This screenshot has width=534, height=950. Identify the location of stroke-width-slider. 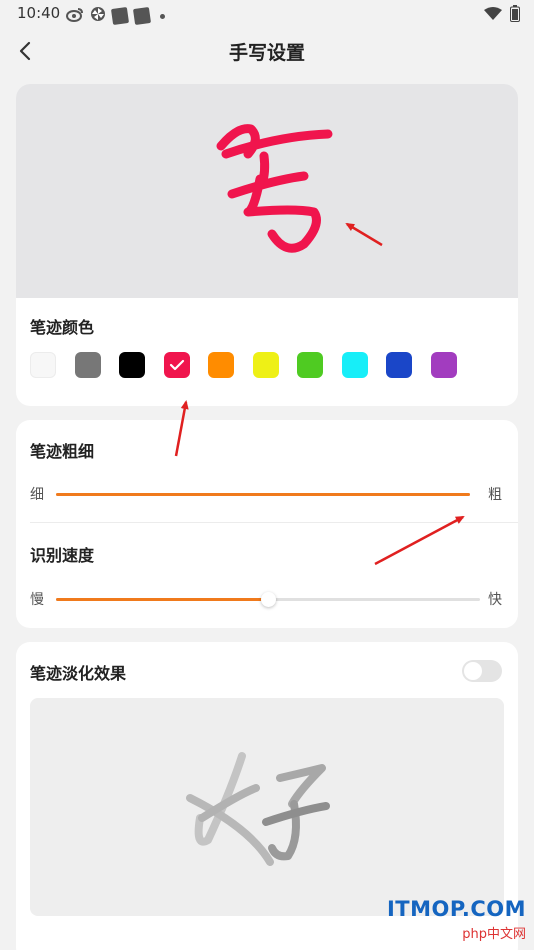
(263, 494).